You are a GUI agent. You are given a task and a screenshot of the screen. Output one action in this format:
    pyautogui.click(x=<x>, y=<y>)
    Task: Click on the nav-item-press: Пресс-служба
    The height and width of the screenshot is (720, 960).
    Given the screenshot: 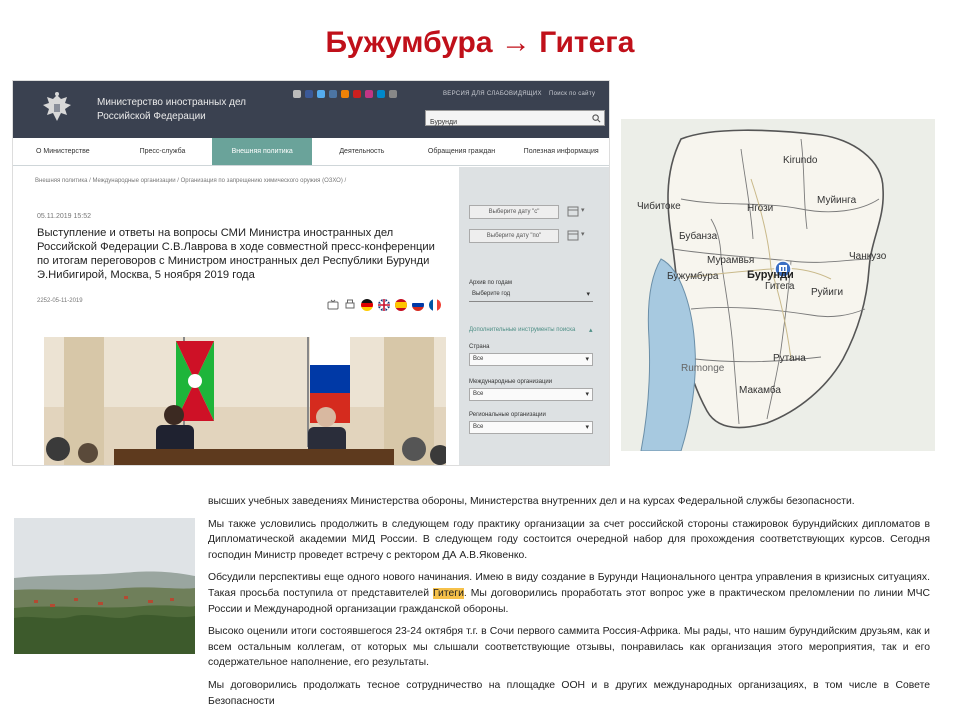 What is the action you would take?
    pyautogui.click(x=163, y=151)
    